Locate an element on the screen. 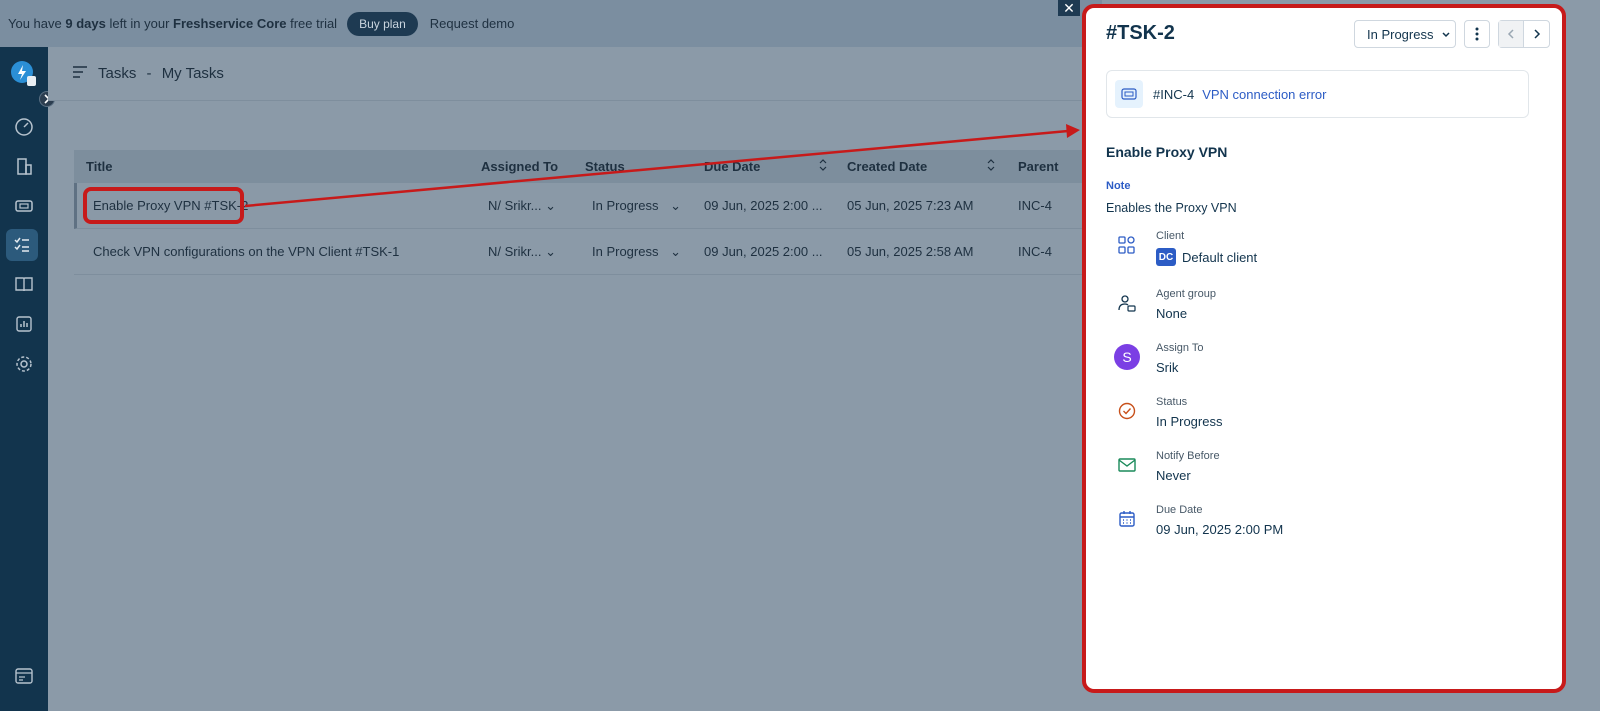  note-label: Note is located at coordinates (1118, 186).